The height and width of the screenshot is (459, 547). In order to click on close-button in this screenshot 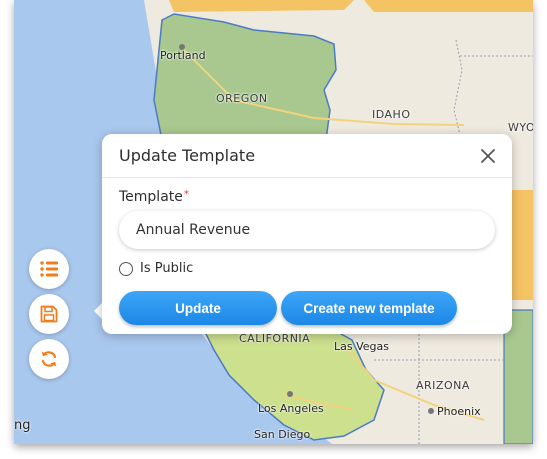, I will do `click(488, 156)`.